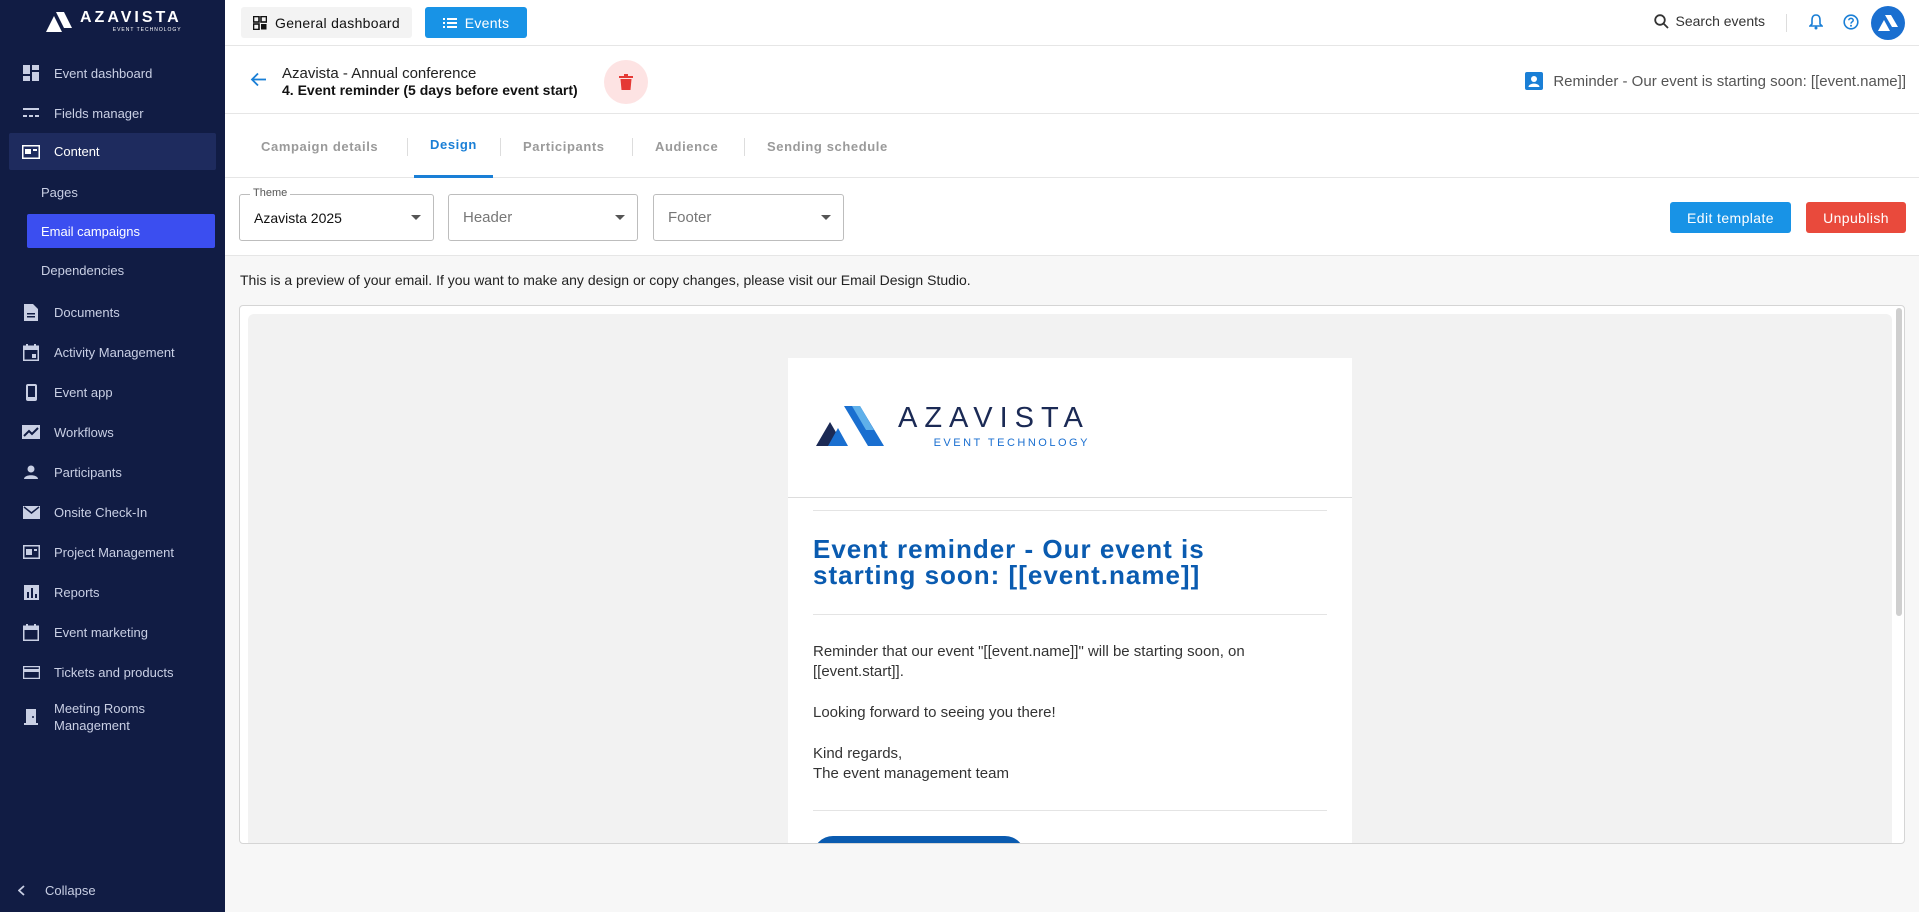  I want to click on sidebar-item-label: Workflows, so click(84, 432).